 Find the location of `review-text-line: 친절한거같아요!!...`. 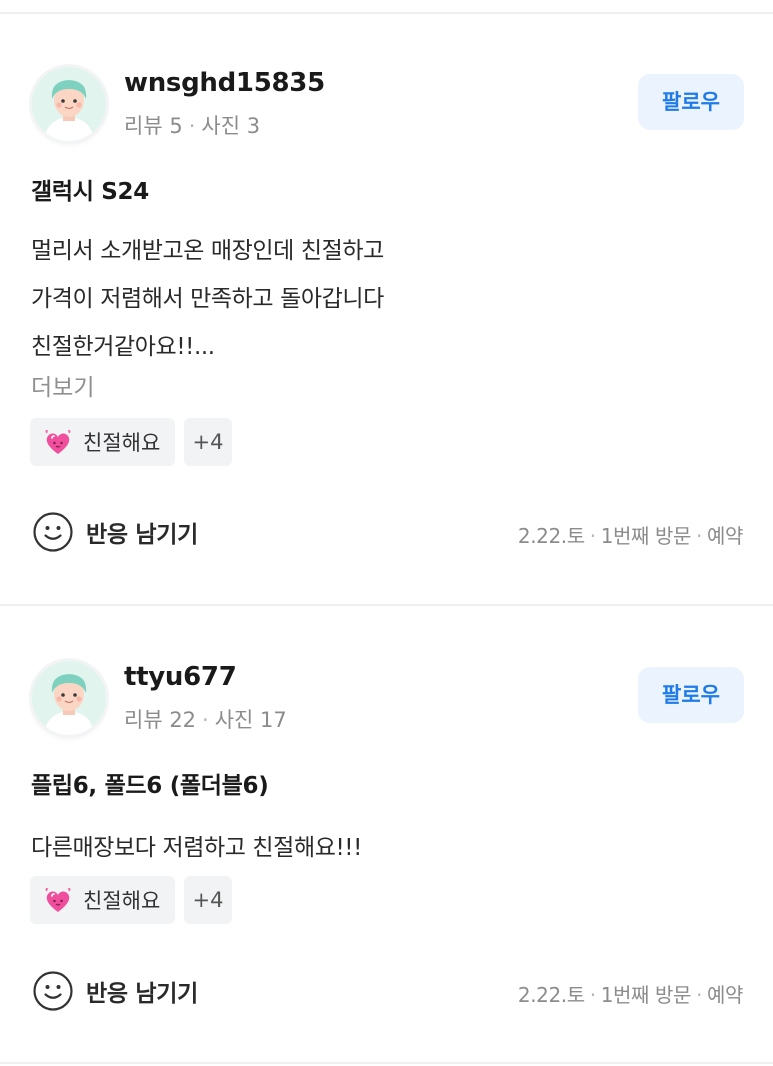

review-text-line: 친절한거같아요!!... is located at coordinates (123, 347).